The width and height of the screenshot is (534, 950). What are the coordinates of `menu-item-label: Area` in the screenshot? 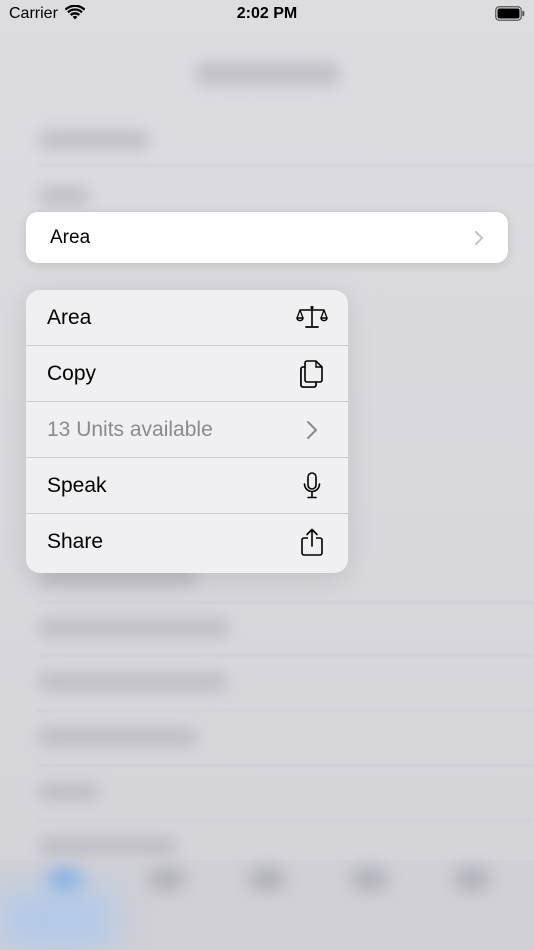 It's located at (69, 317).